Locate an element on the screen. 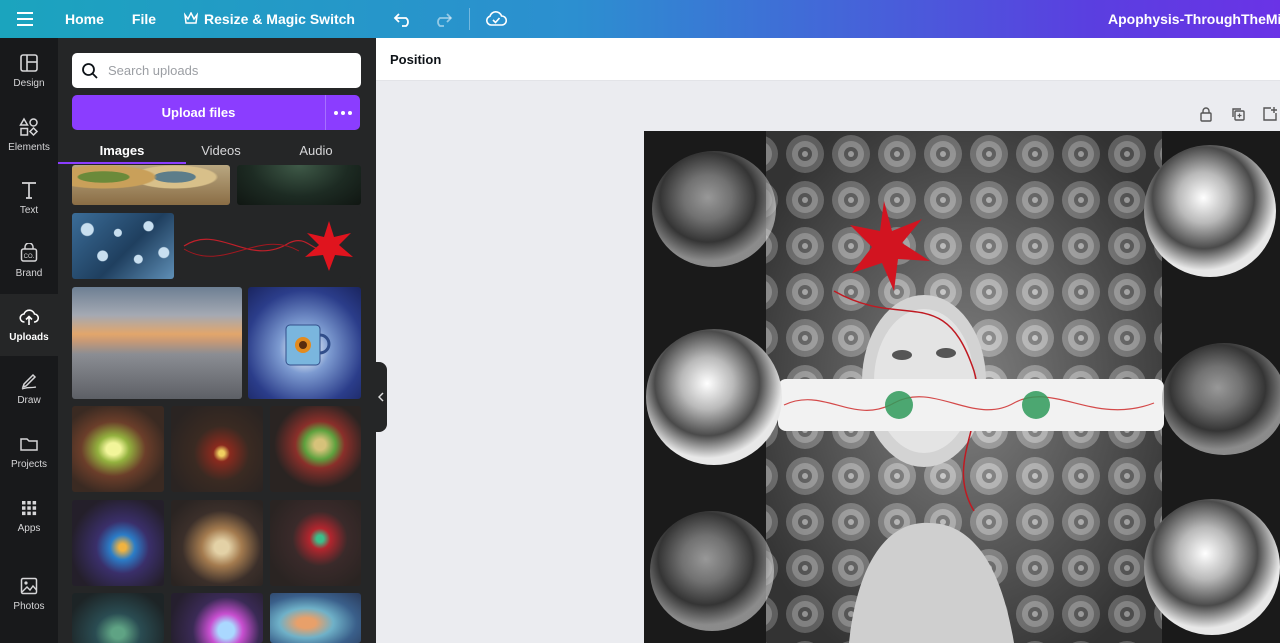 This screenshot has height=643, width=1280. search-input is located at coordinates (228, 70).